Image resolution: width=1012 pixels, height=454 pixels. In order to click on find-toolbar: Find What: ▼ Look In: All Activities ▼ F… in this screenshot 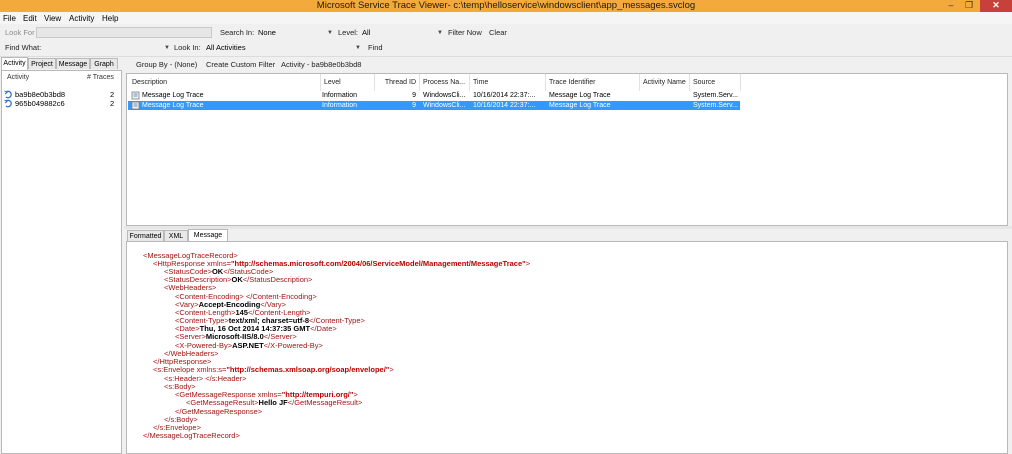, I will do `click(506, 49)`.